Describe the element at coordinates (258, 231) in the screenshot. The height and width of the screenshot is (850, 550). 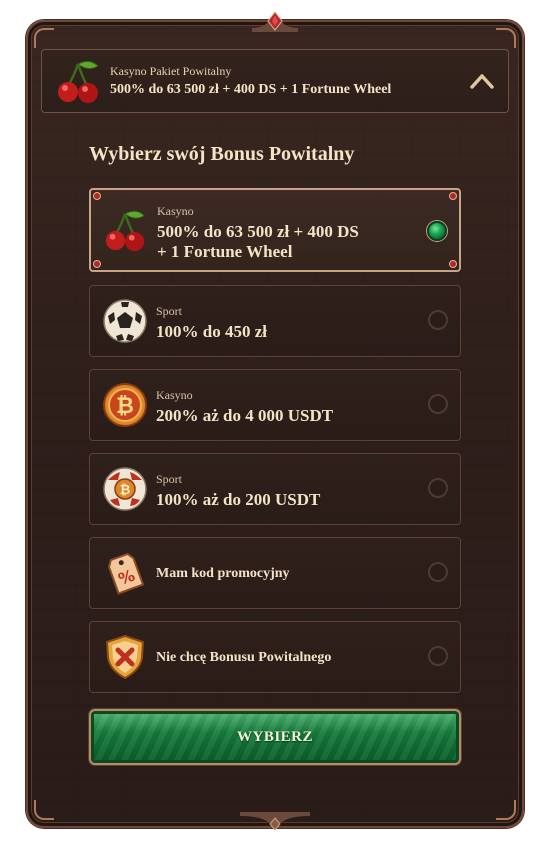
I see `option-bonus-line1: 500% do 63 500 zł + 400 DS` at that location.